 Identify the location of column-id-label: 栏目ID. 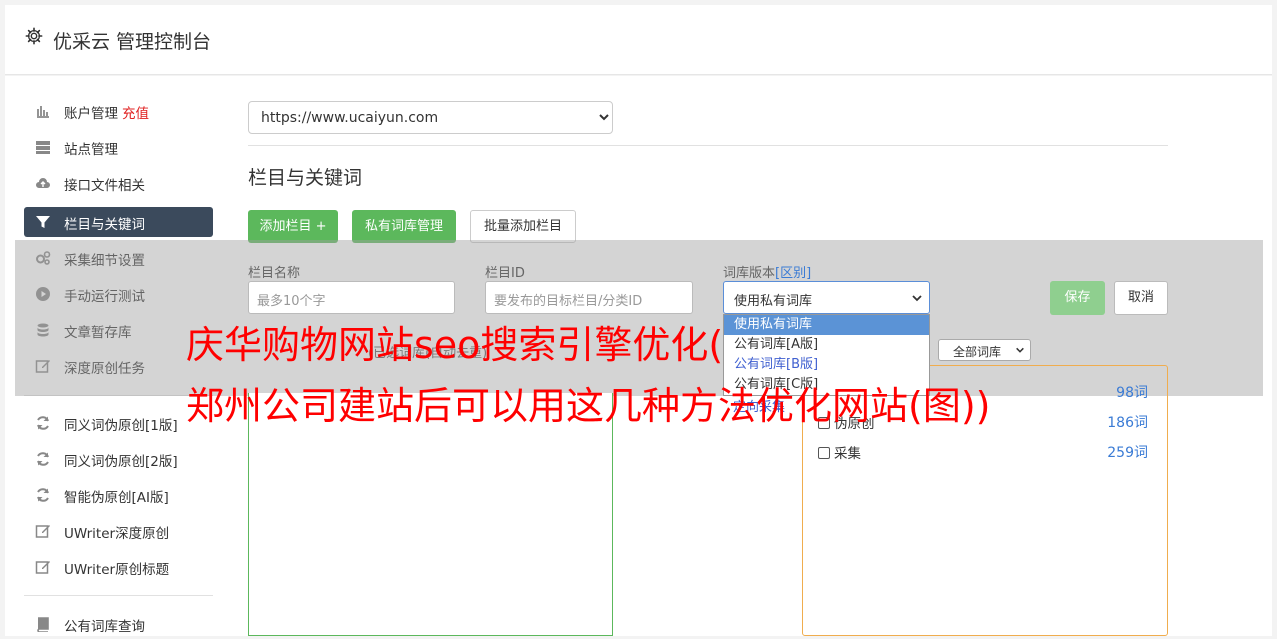
(505, 273).